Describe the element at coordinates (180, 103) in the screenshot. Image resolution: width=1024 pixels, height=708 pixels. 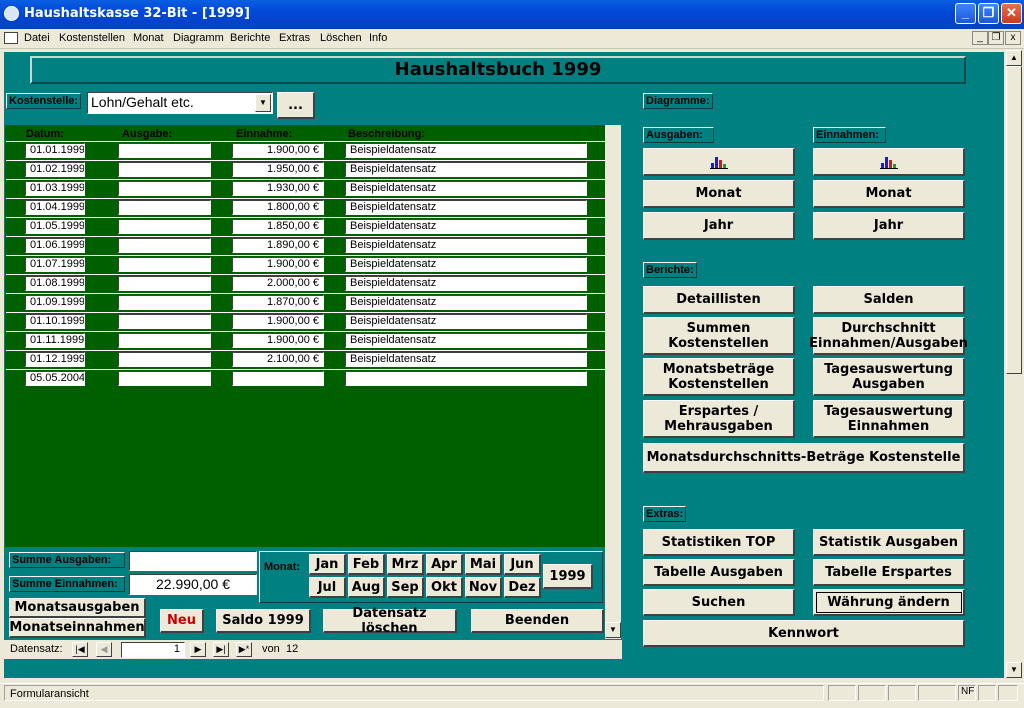
I see `kostenstelle-combobox: Lohn/Gehalt etc. ▼` at that location.